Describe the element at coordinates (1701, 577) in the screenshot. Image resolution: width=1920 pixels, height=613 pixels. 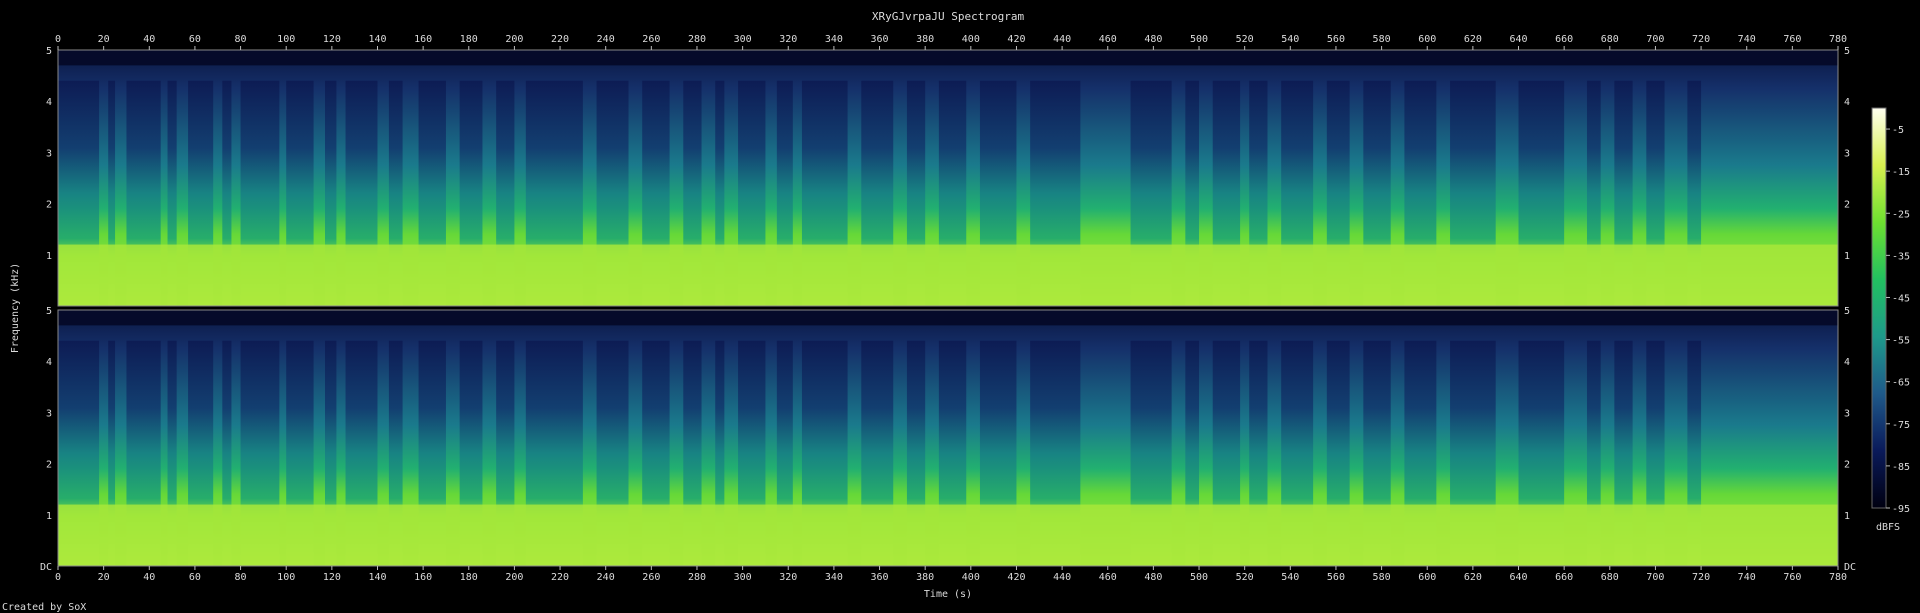
I see `x-tick-label-bottom: 720` at that location.